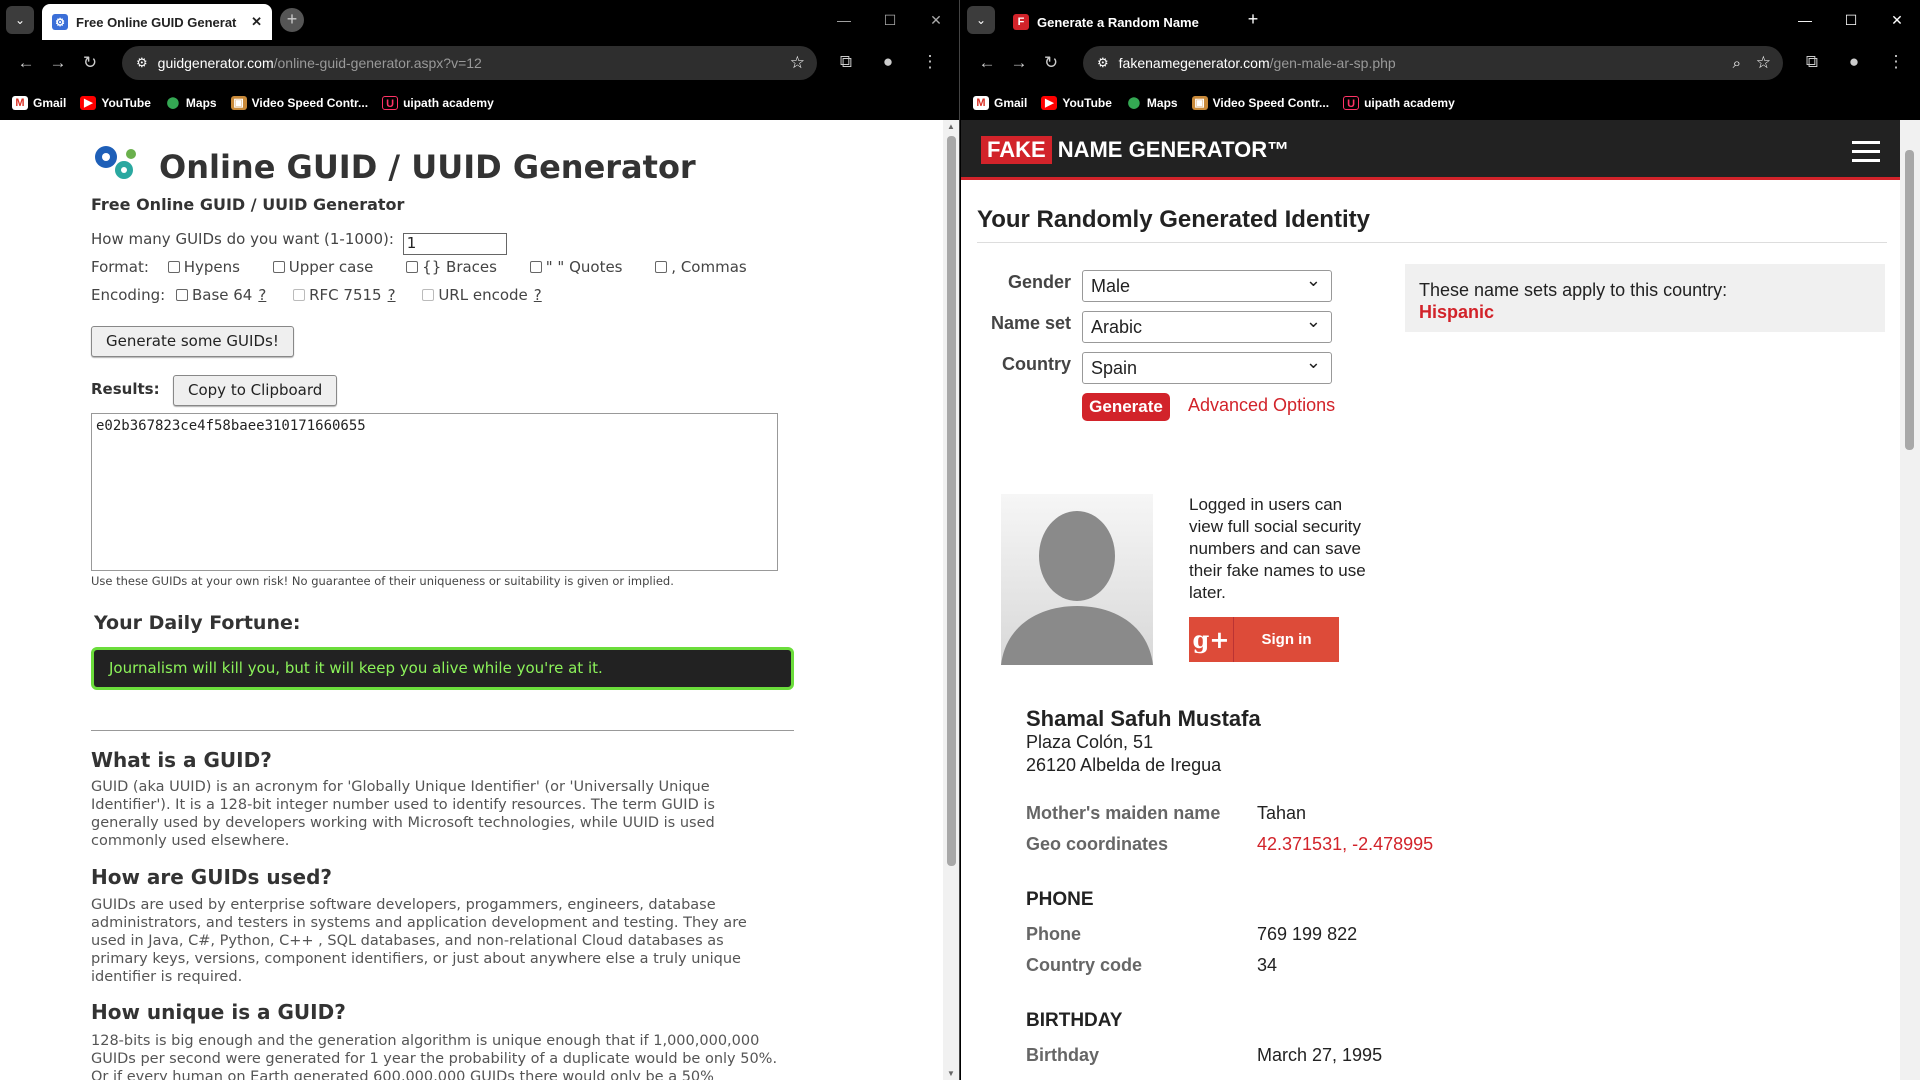  Describe the element at coordinates (1126, 407) in the screenshot. I see `generate-button: Generate` at that location.